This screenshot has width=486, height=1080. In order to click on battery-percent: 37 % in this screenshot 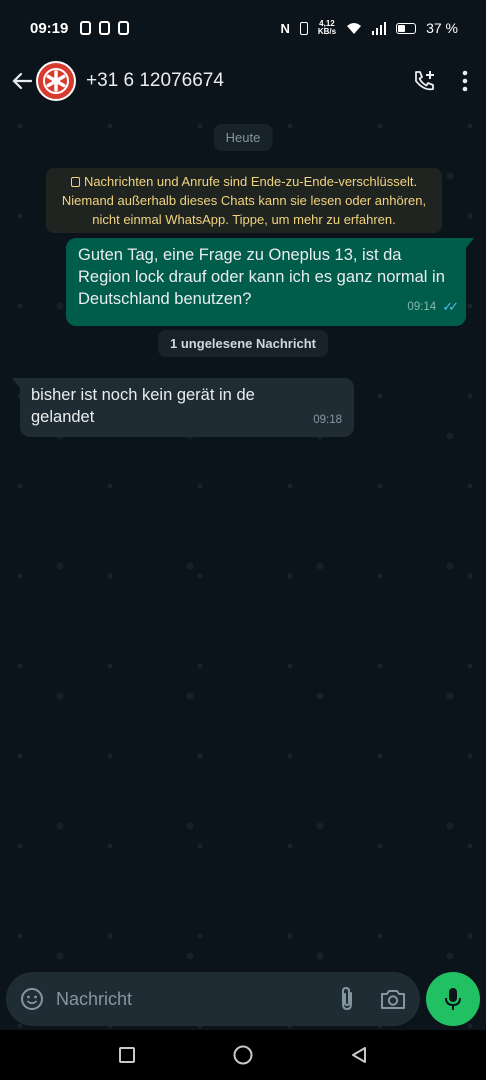, I will do `click(442, 28)`.